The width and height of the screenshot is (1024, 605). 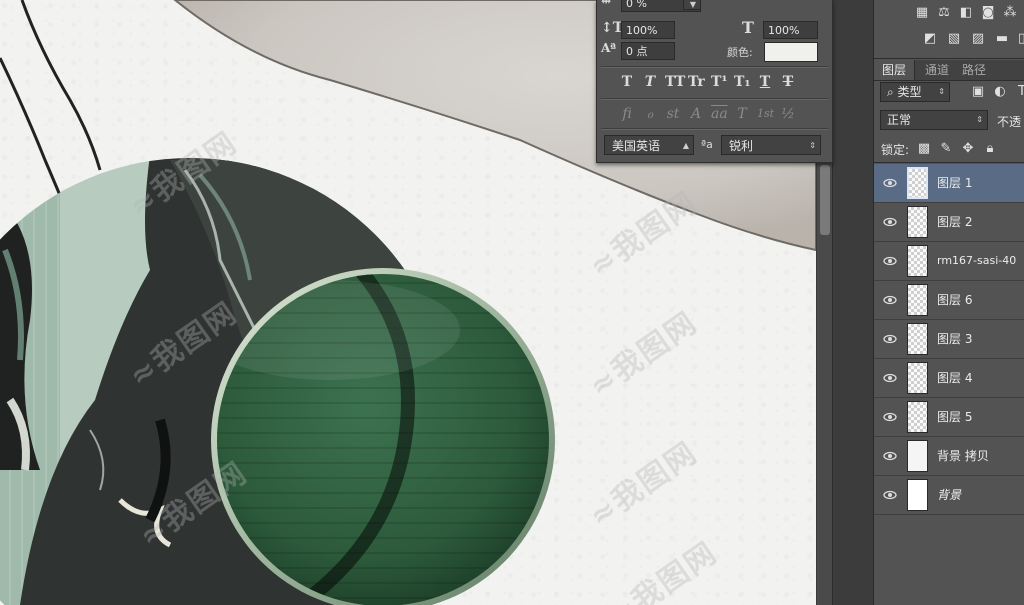 What do you see at coordinates (650, 82) in the screenshot?
I see `faux-italic-button: T` at bounding box center [650, 82].